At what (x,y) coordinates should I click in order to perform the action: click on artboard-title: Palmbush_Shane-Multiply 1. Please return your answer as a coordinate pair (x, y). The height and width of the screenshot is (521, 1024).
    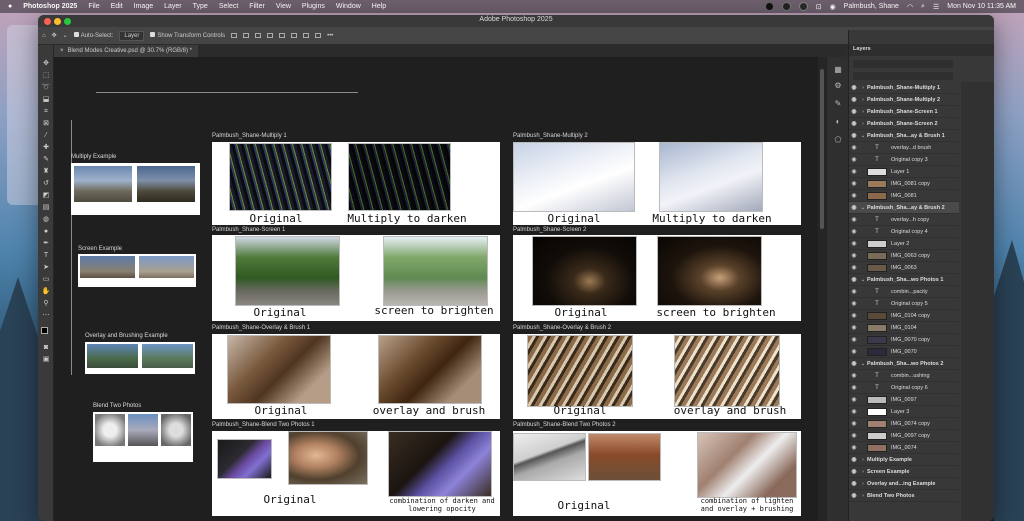
    Looking at the image, I should click on (249, 136).